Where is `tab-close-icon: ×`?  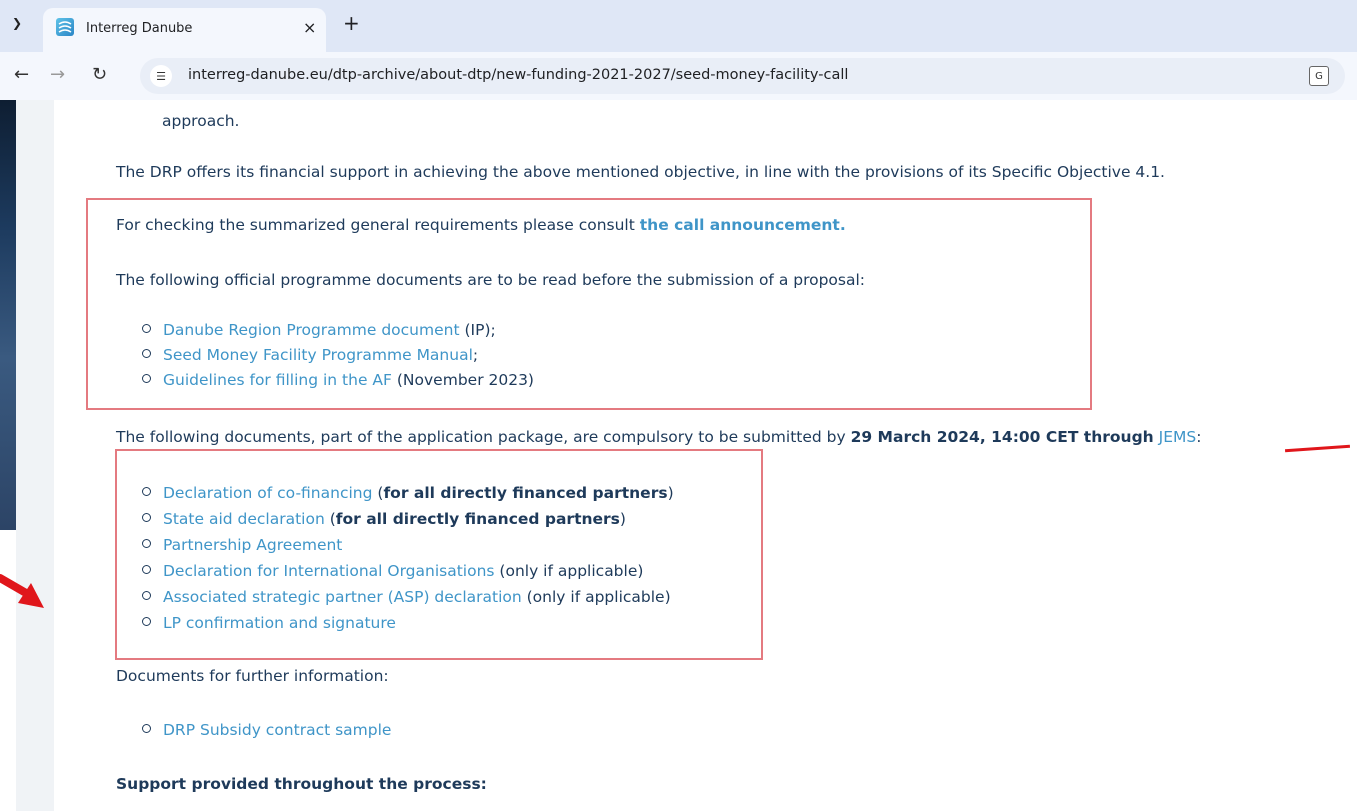
tab-close-icon: × is located at coordinates (309, 27).